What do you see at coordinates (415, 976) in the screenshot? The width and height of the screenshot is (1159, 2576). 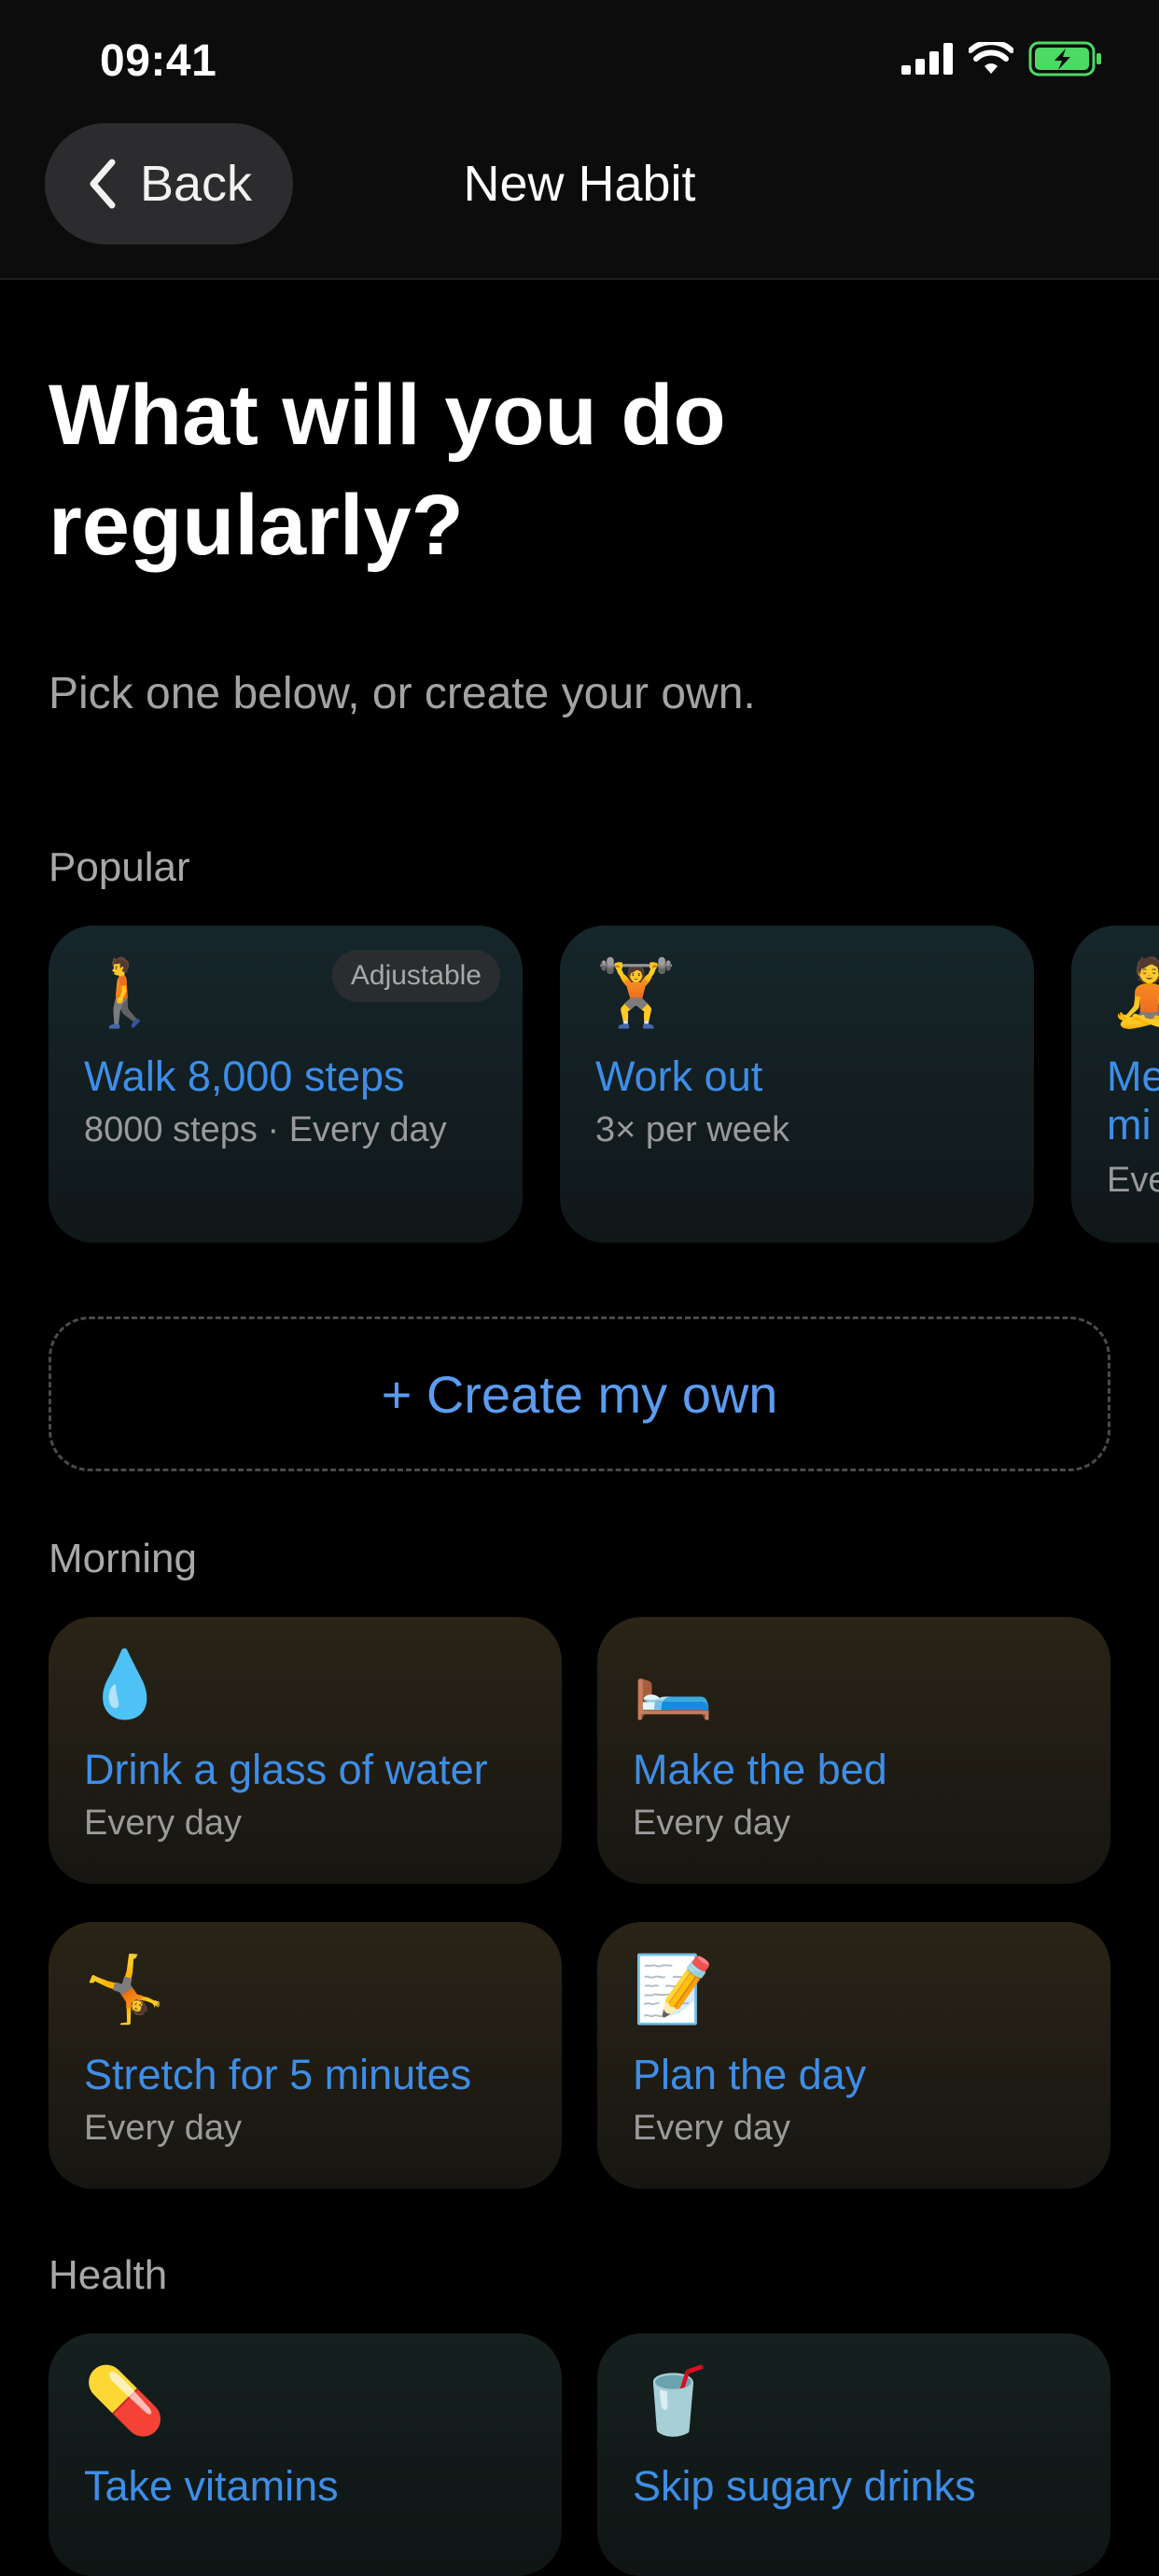 I see `adjustable-badge: Adjustable` at bounding box center [415, 976].